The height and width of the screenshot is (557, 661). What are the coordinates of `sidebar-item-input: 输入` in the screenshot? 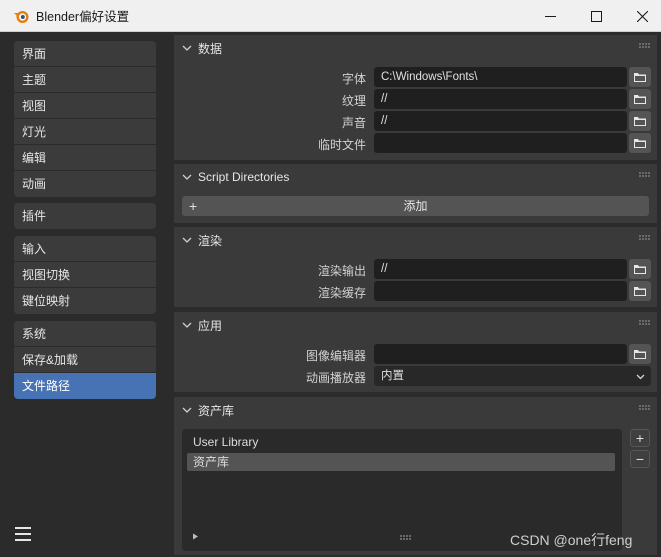 It's located at (85, 249).